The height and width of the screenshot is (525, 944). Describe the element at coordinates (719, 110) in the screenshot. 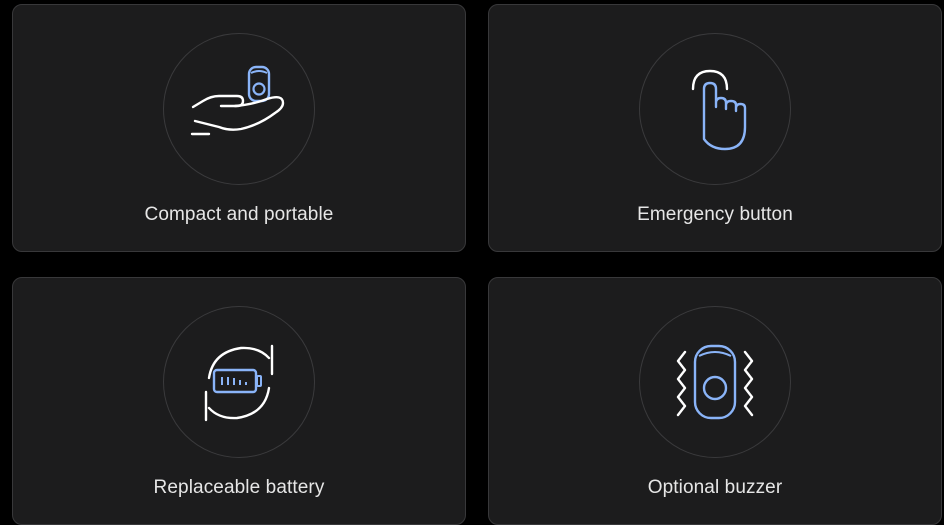

I see `finger-press-icon` at that location.